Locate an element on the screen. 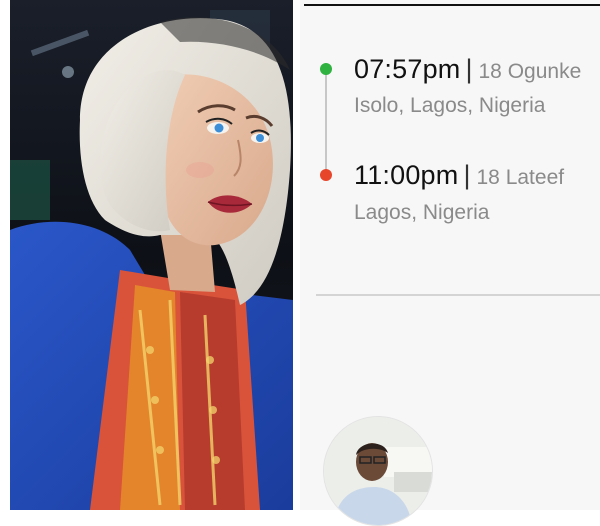 The image size is (600, 526). pickup-marker-icon is located at coordinates (326, 69).